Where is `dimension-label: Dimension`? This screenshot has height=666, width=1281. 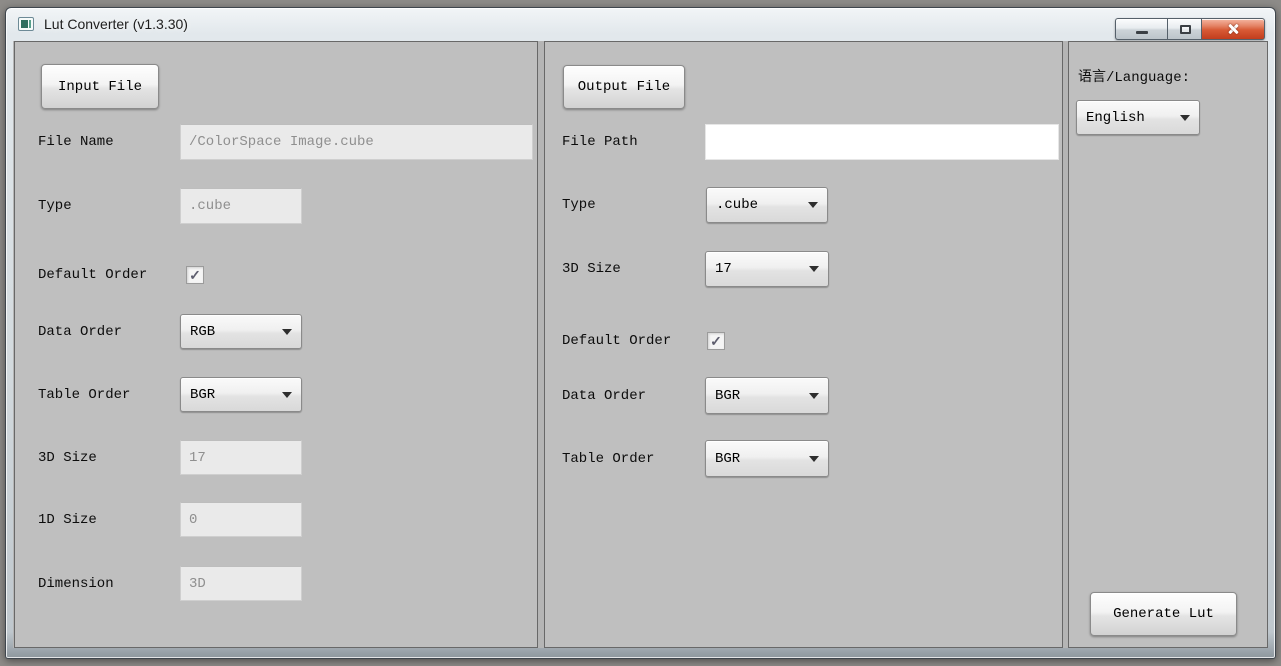 dimension-label: Dimension is located at coordinates (76, 584).